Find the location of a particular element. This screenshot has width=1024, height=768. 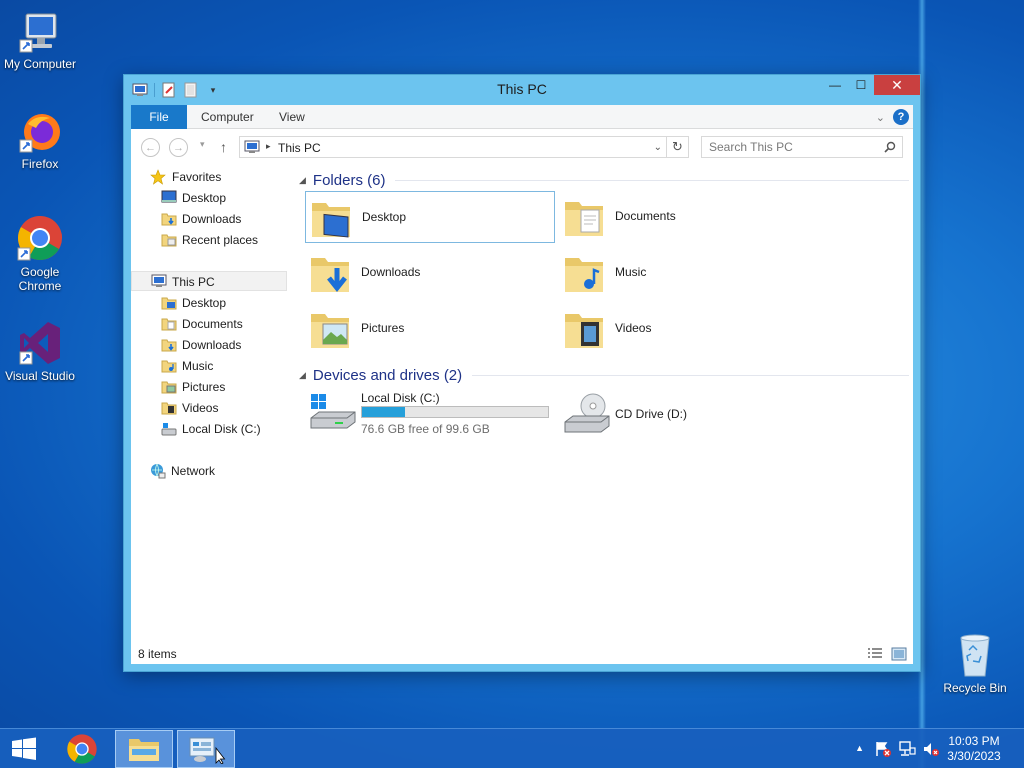

desktop-icon is located at coordinates (169, 200).